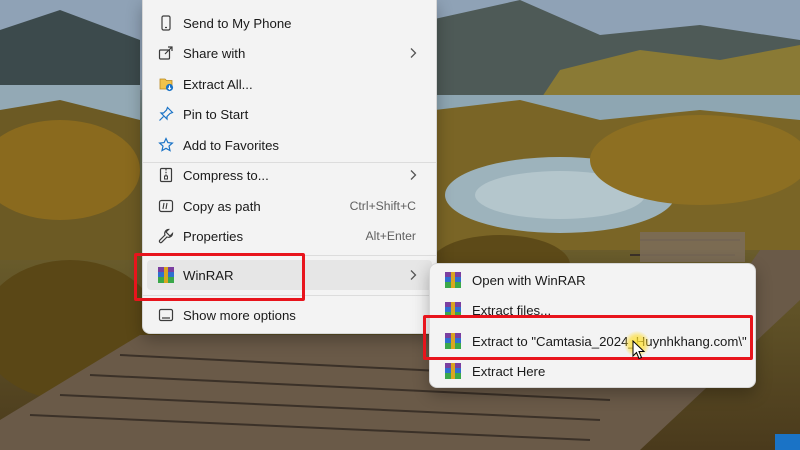 Image resolution: width=800 pixels, height=450 pixels. I want to click on taskbar-app-icon, so click(787, 442).